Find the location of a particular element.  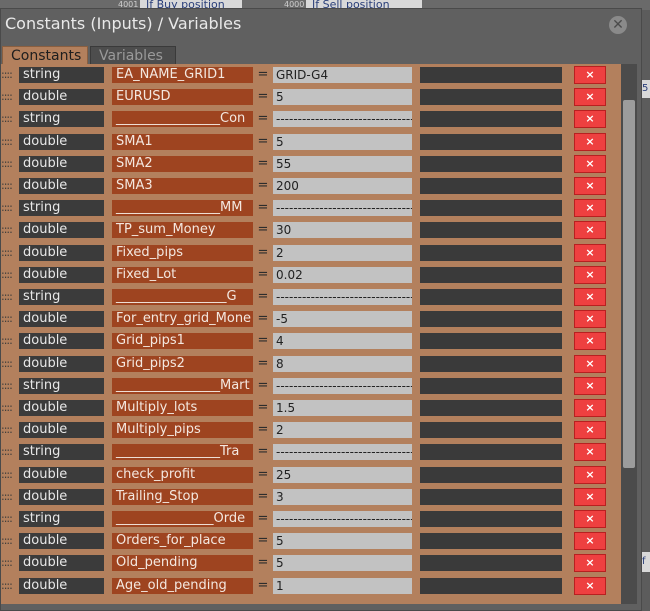

constant-name-field: Trailing_Stop is located at coordinates (182, 496).